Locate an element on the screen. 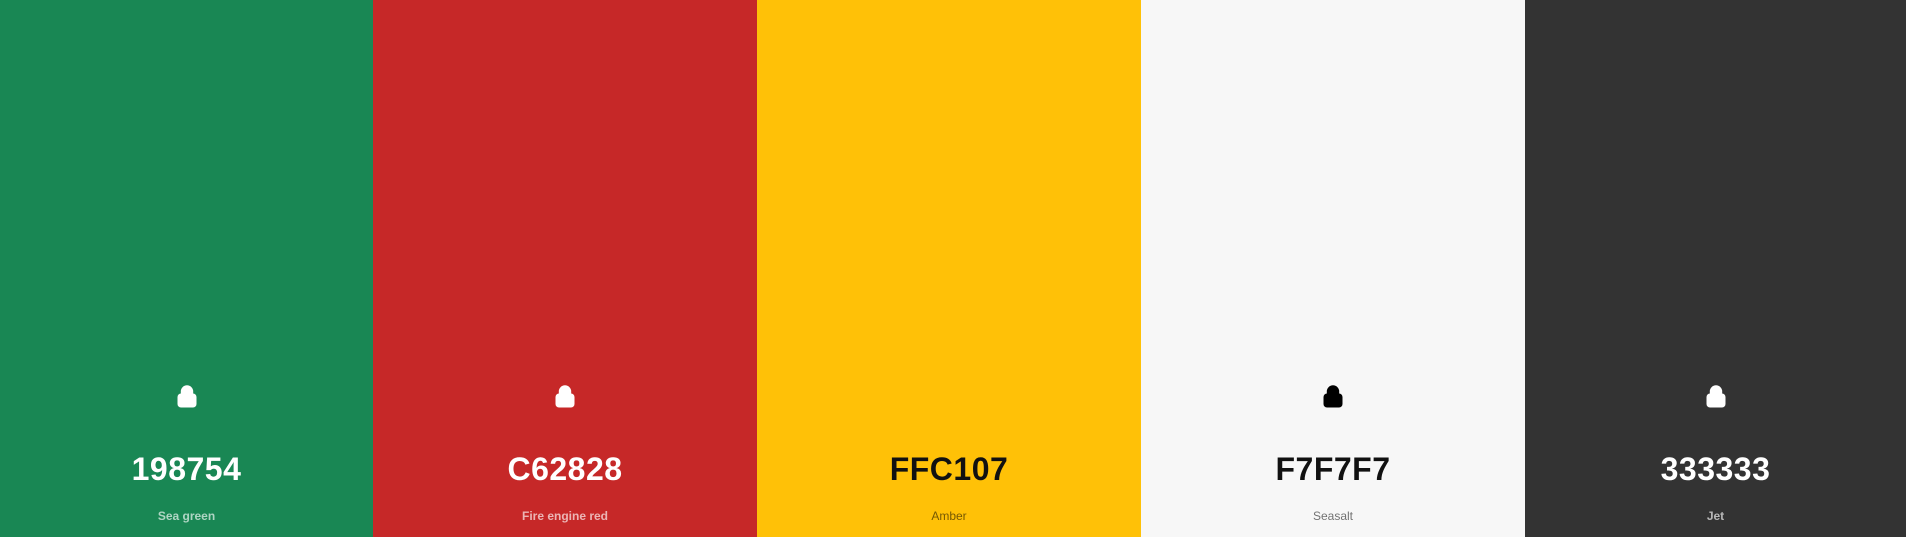 This screenshot has width=1906, height=537. color-name: Jet is located at coordinates (1715, 516).